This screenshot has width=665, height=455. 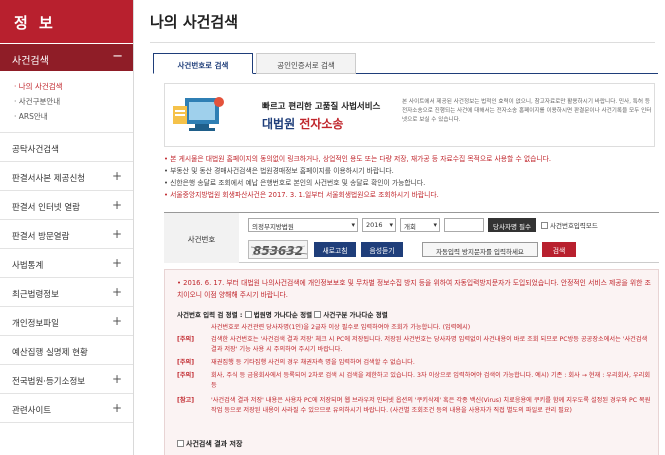 I want to click on sidebar-item-related-sites: 관련사이트 +, so click(x=66, y=408).